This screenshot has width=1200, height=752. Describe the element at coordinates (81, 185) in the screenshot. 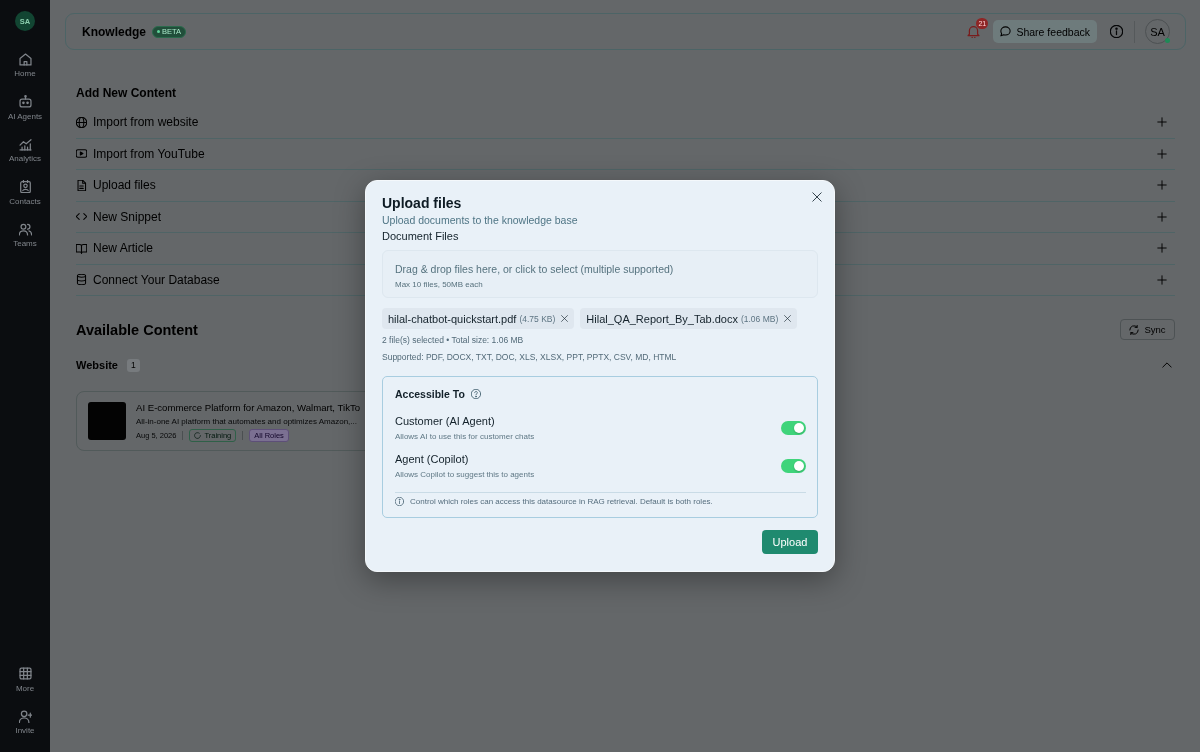

I see `document-icon` at that location.